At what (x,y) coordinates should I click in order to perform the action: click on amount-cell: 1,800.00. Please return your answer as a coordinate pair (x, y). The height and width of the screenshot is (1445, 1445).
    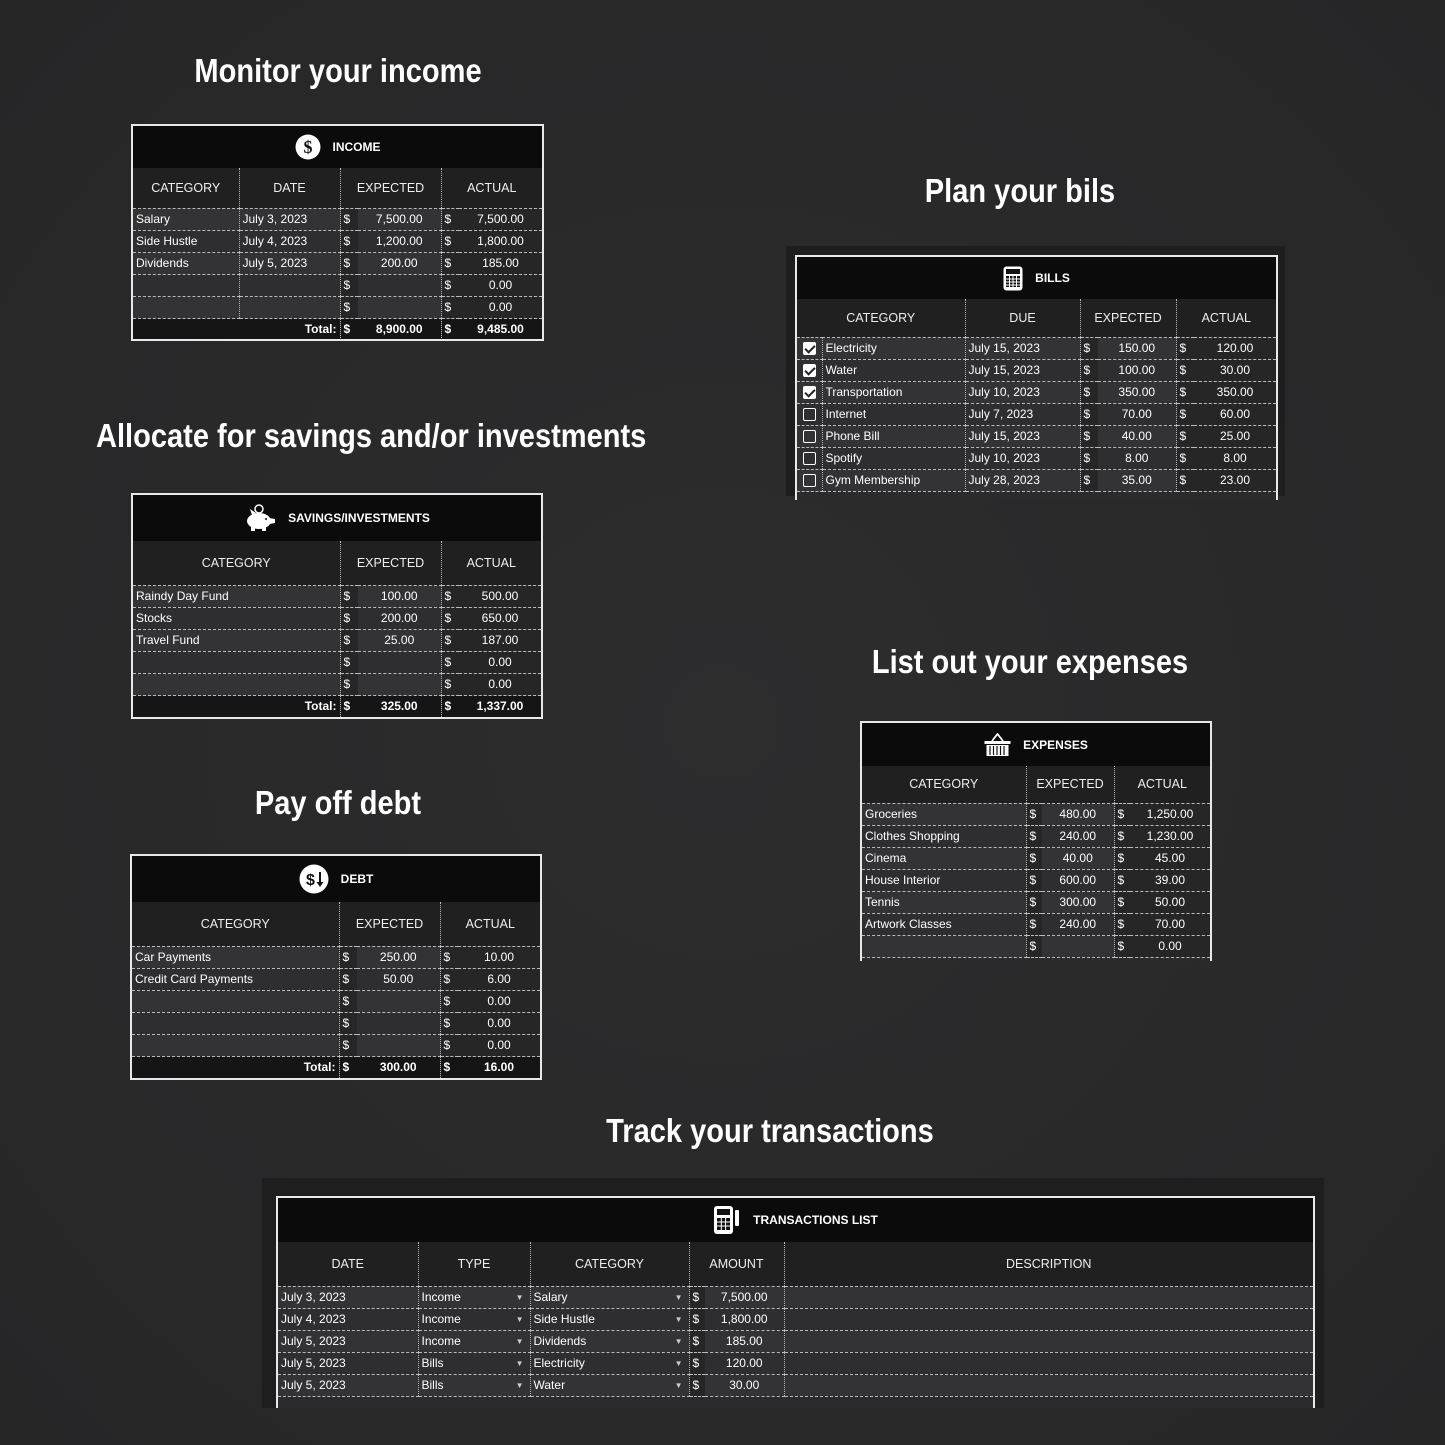
    Looking at the image, I should click on (745, 1319).